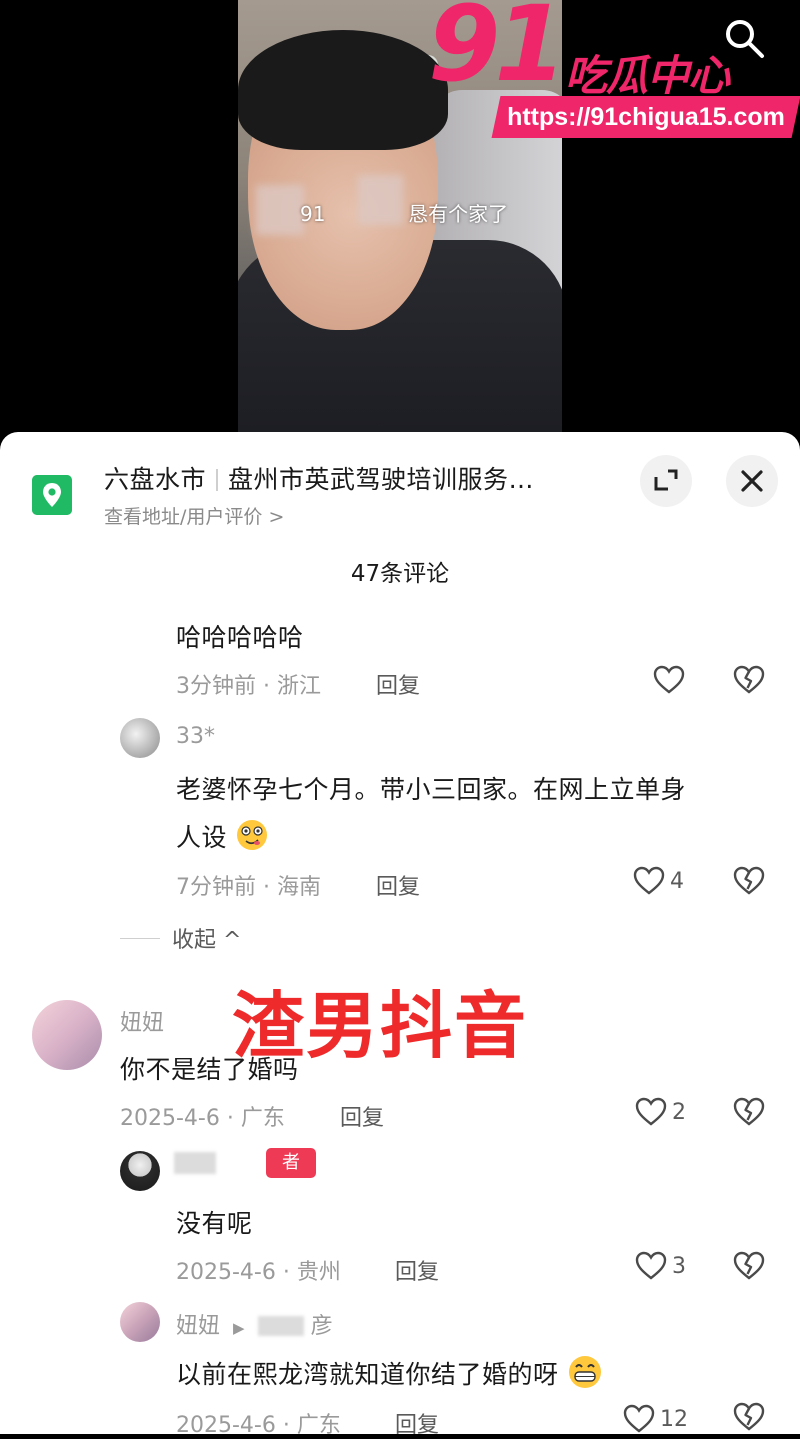 This screenshot has width=800, height=1439. I want to click on close-icon, so click(752, 481).